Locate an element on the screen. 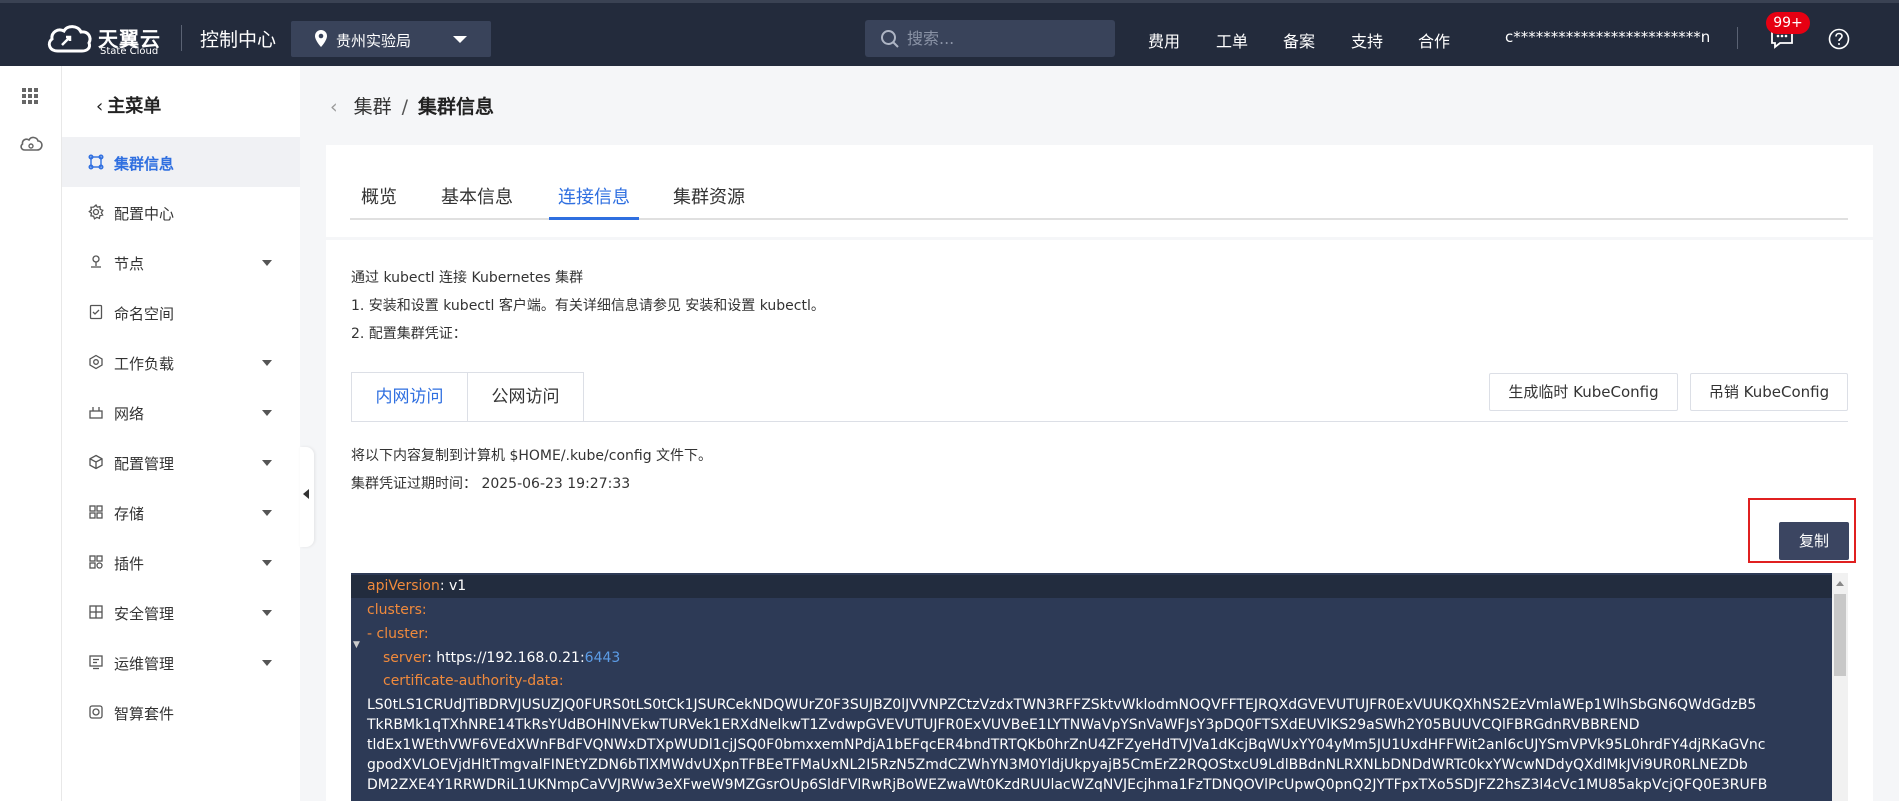  console-title: 控制中心 is located at coordinates (238, 38).